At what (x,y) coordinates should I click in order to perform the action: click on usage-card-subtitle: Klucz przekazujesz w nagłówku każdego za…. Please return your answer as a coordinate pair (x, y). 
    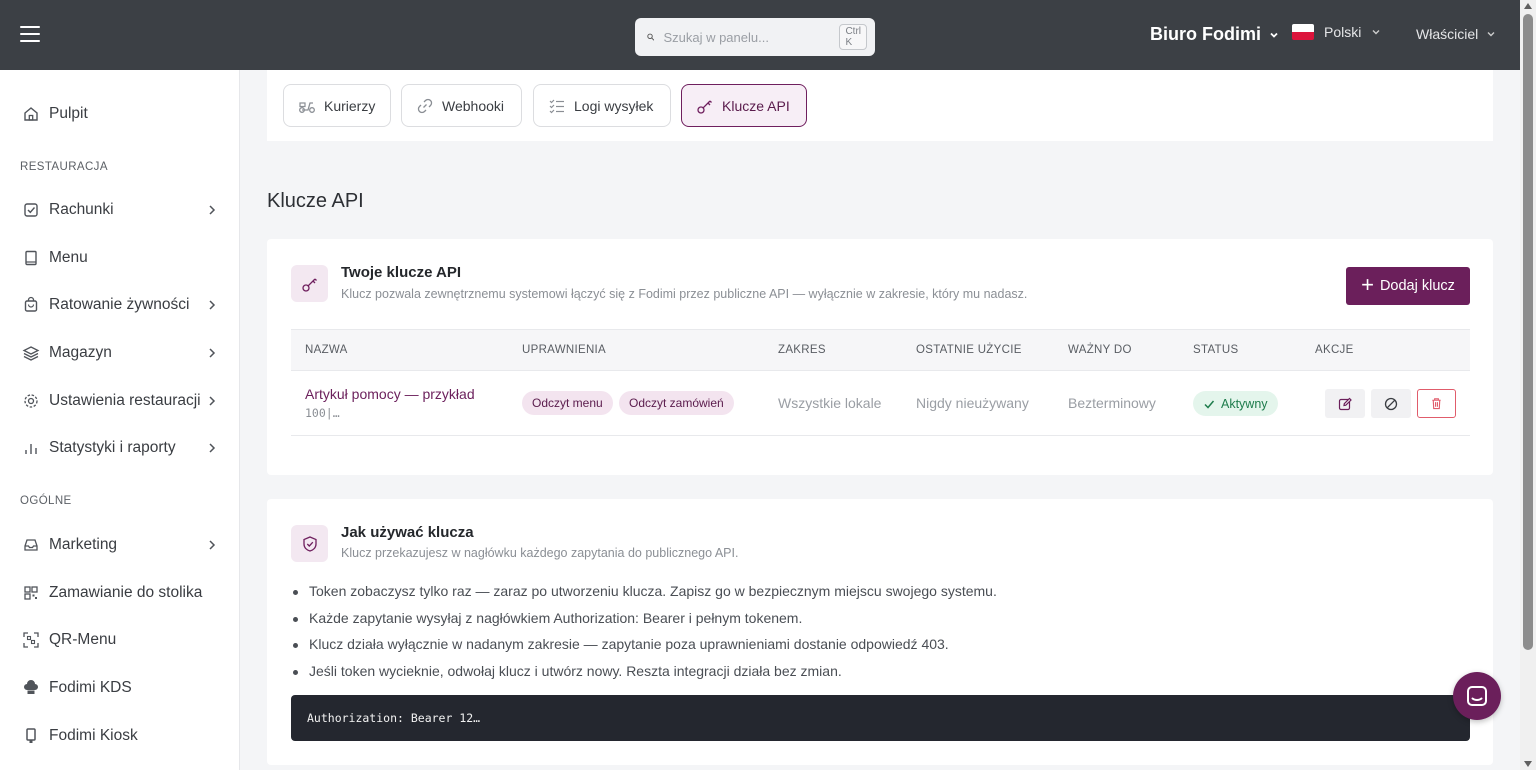
    Looking at the image, I should click on (540, 553).